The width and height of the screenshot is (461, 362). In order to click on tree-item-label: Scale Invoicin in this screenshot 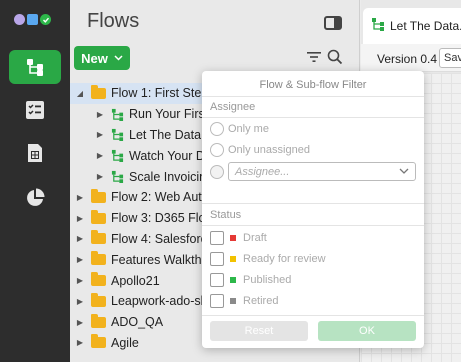, I will do `click(168, 176)`.